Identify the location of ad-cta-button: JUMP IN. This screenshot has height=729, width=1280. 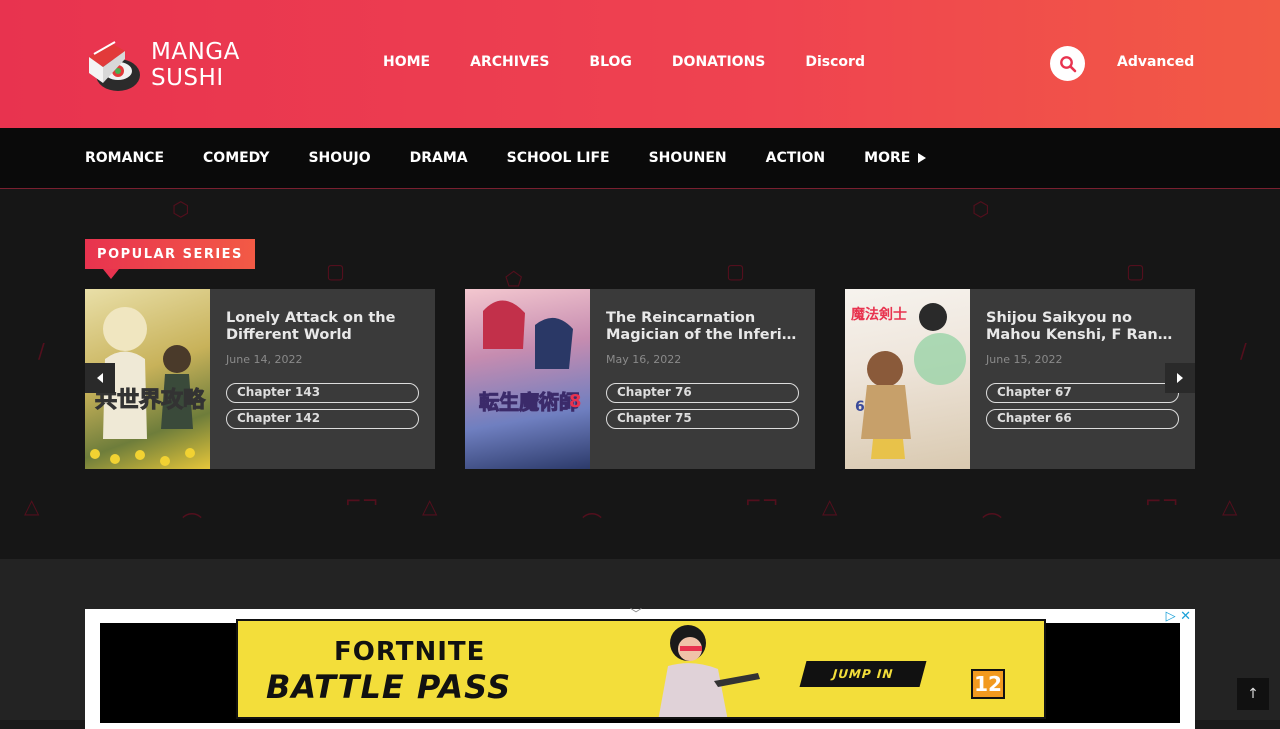
(863, 674).